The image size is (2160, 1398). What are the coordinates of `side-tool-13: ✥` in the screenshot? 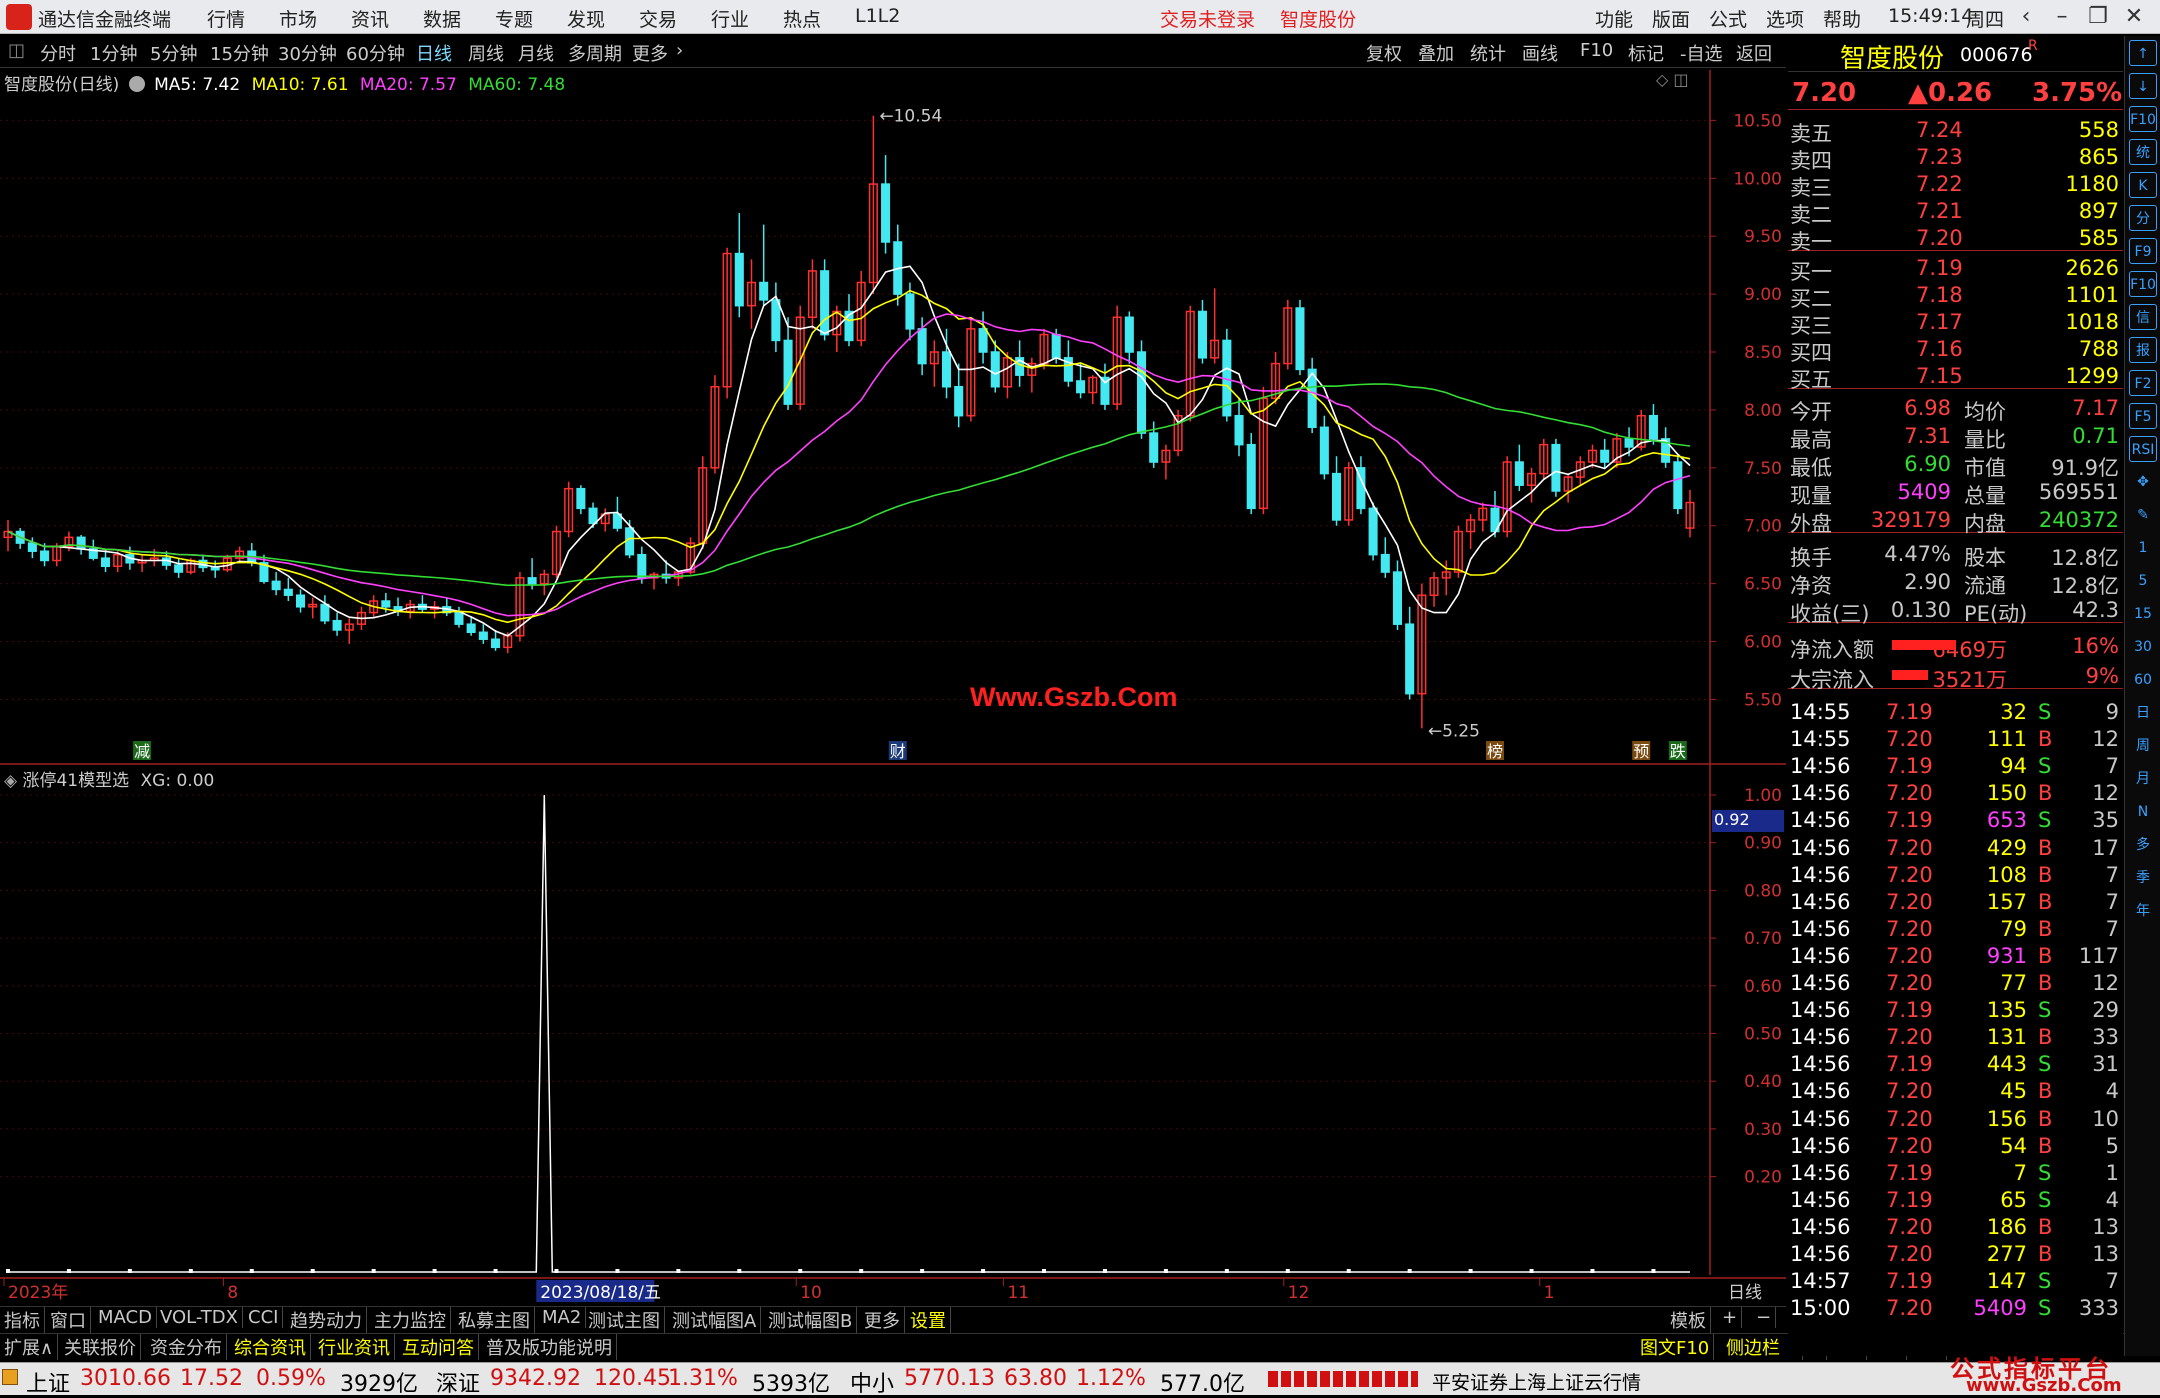 It's located at (2143, 482).